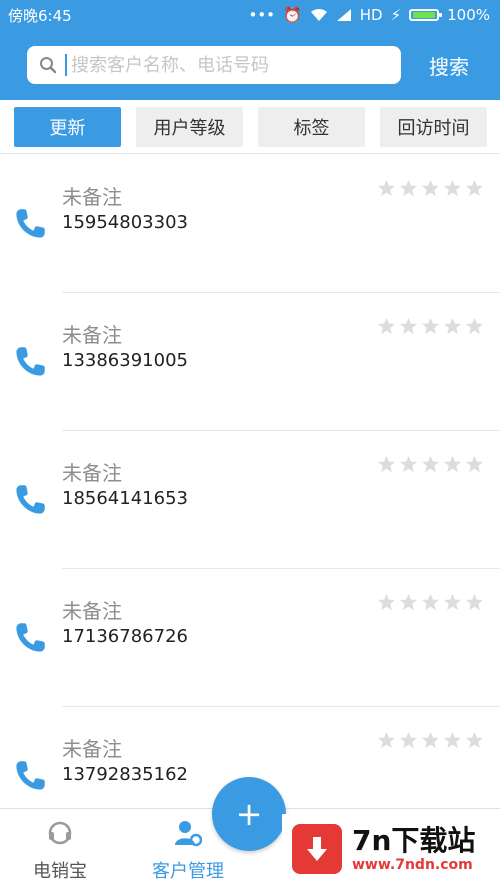 This screenshot has height=889, width=500. What do you see at coordinates (311, 126) in the screenshot?
I see `filter-tag: 标签` at bounding box center [311, 126].